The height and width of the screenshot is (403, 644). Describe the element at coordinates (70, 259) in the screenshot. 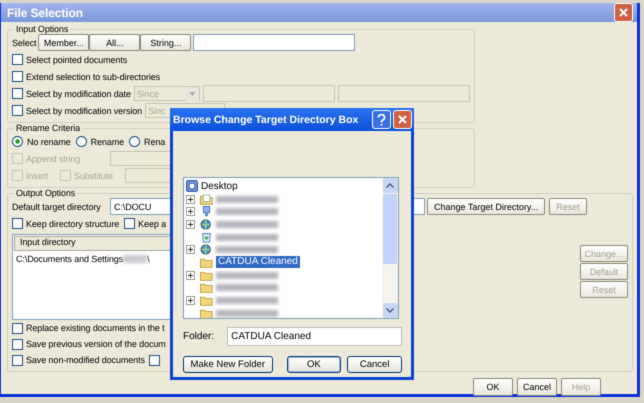

I see `table-cell: C:\Documents and Settings` at that location.